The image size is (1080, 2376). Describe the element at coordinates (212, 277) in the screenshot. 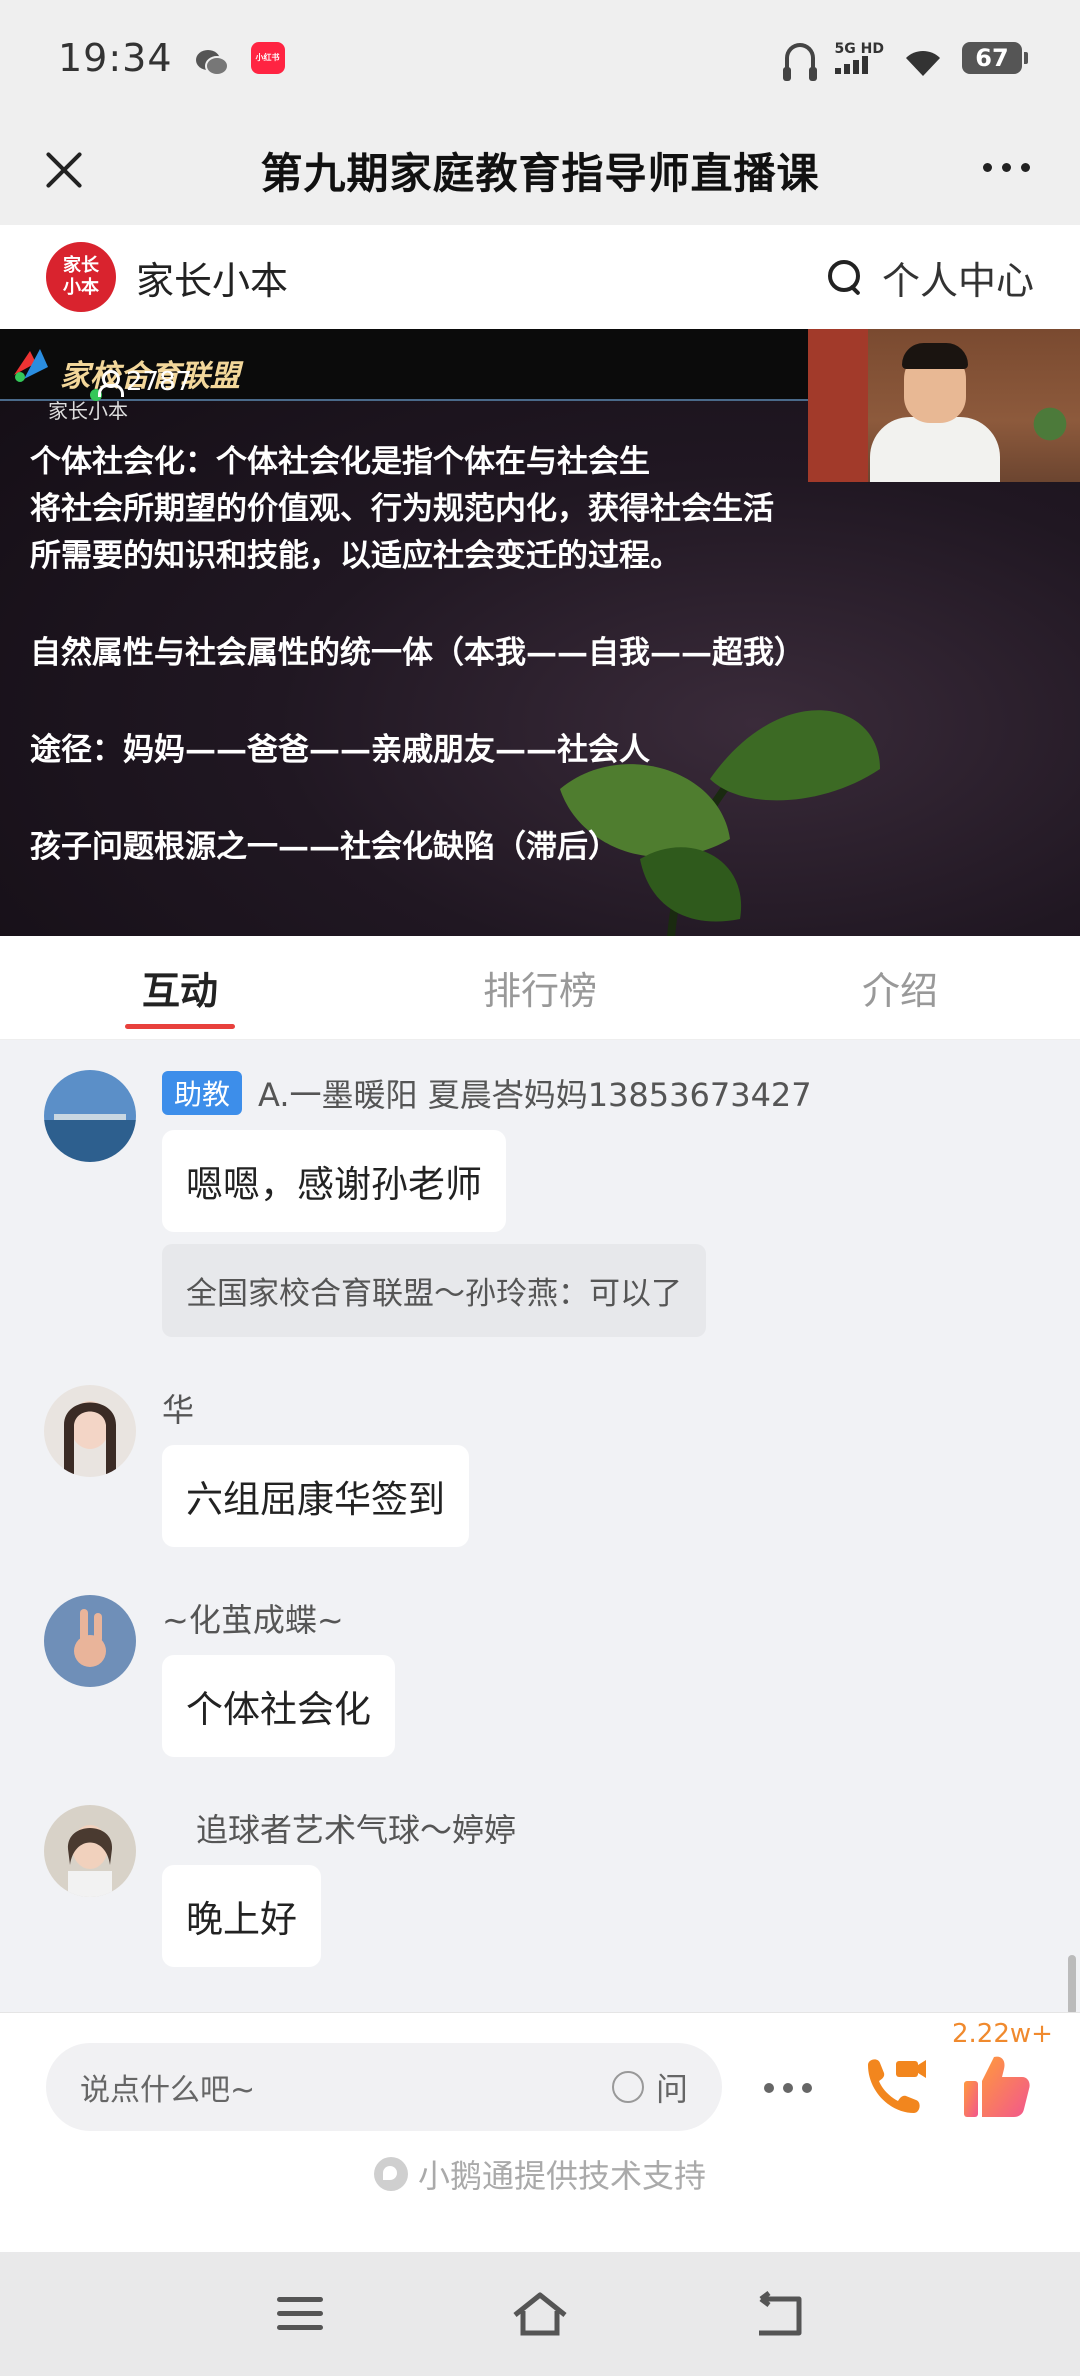

I see `brand-name: 家长小本` at that location.